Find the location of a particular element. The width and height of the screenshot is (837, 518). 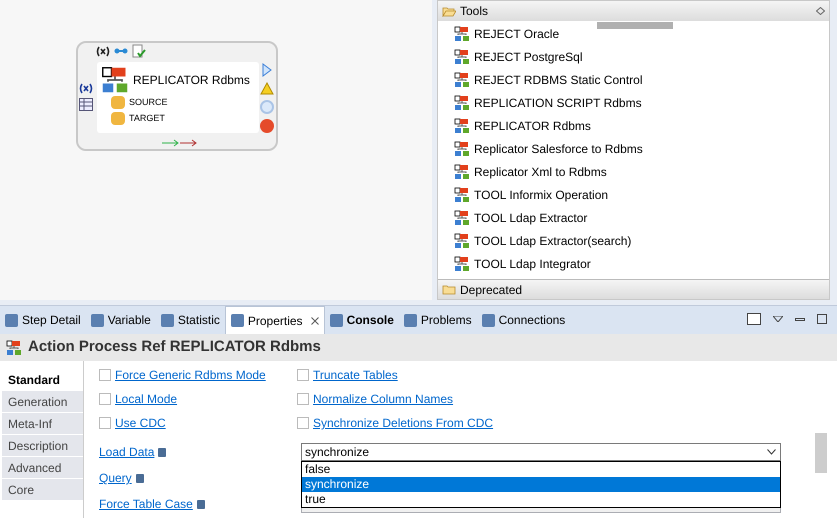

option-link: Use CDC is located at coordinates (140, 423).